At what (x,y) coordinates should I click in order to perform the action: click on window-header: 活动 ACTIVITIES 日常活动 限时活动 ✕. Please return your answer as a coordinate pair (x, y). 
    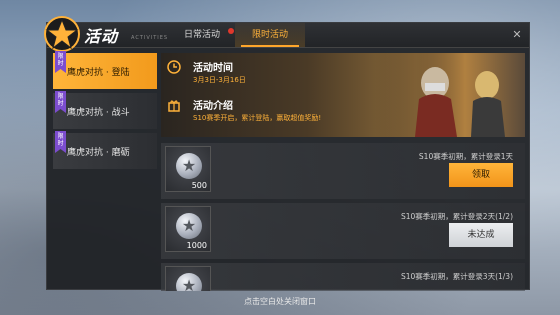
    Looking at the image, I should click on (286, 34).